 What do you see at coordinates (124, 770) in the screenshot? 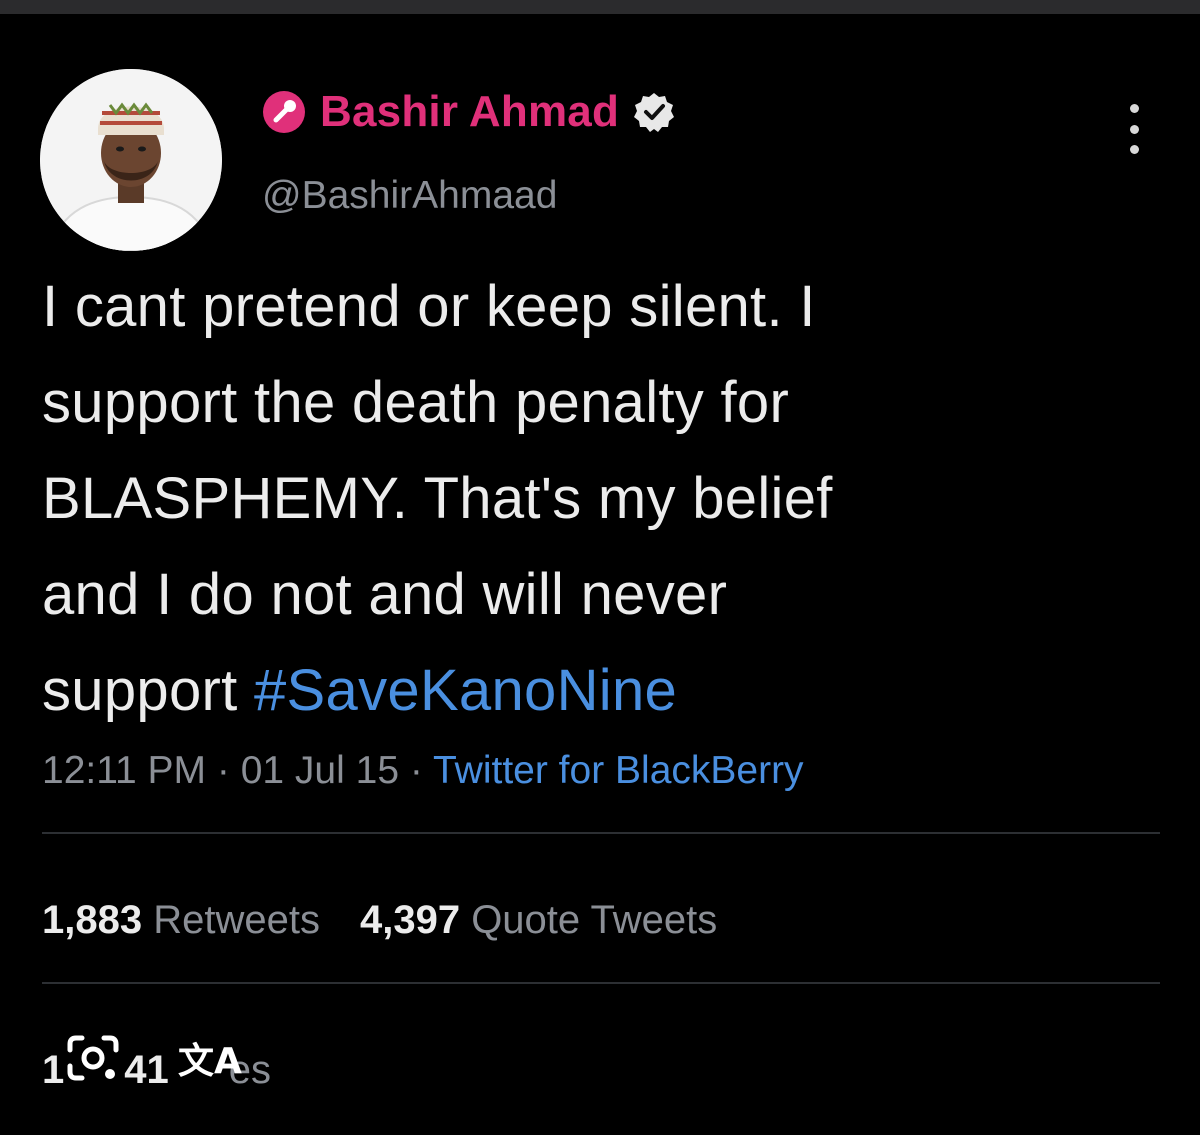
I see `tweet-time: 12:11 PM` at bounding box center [124, 770].